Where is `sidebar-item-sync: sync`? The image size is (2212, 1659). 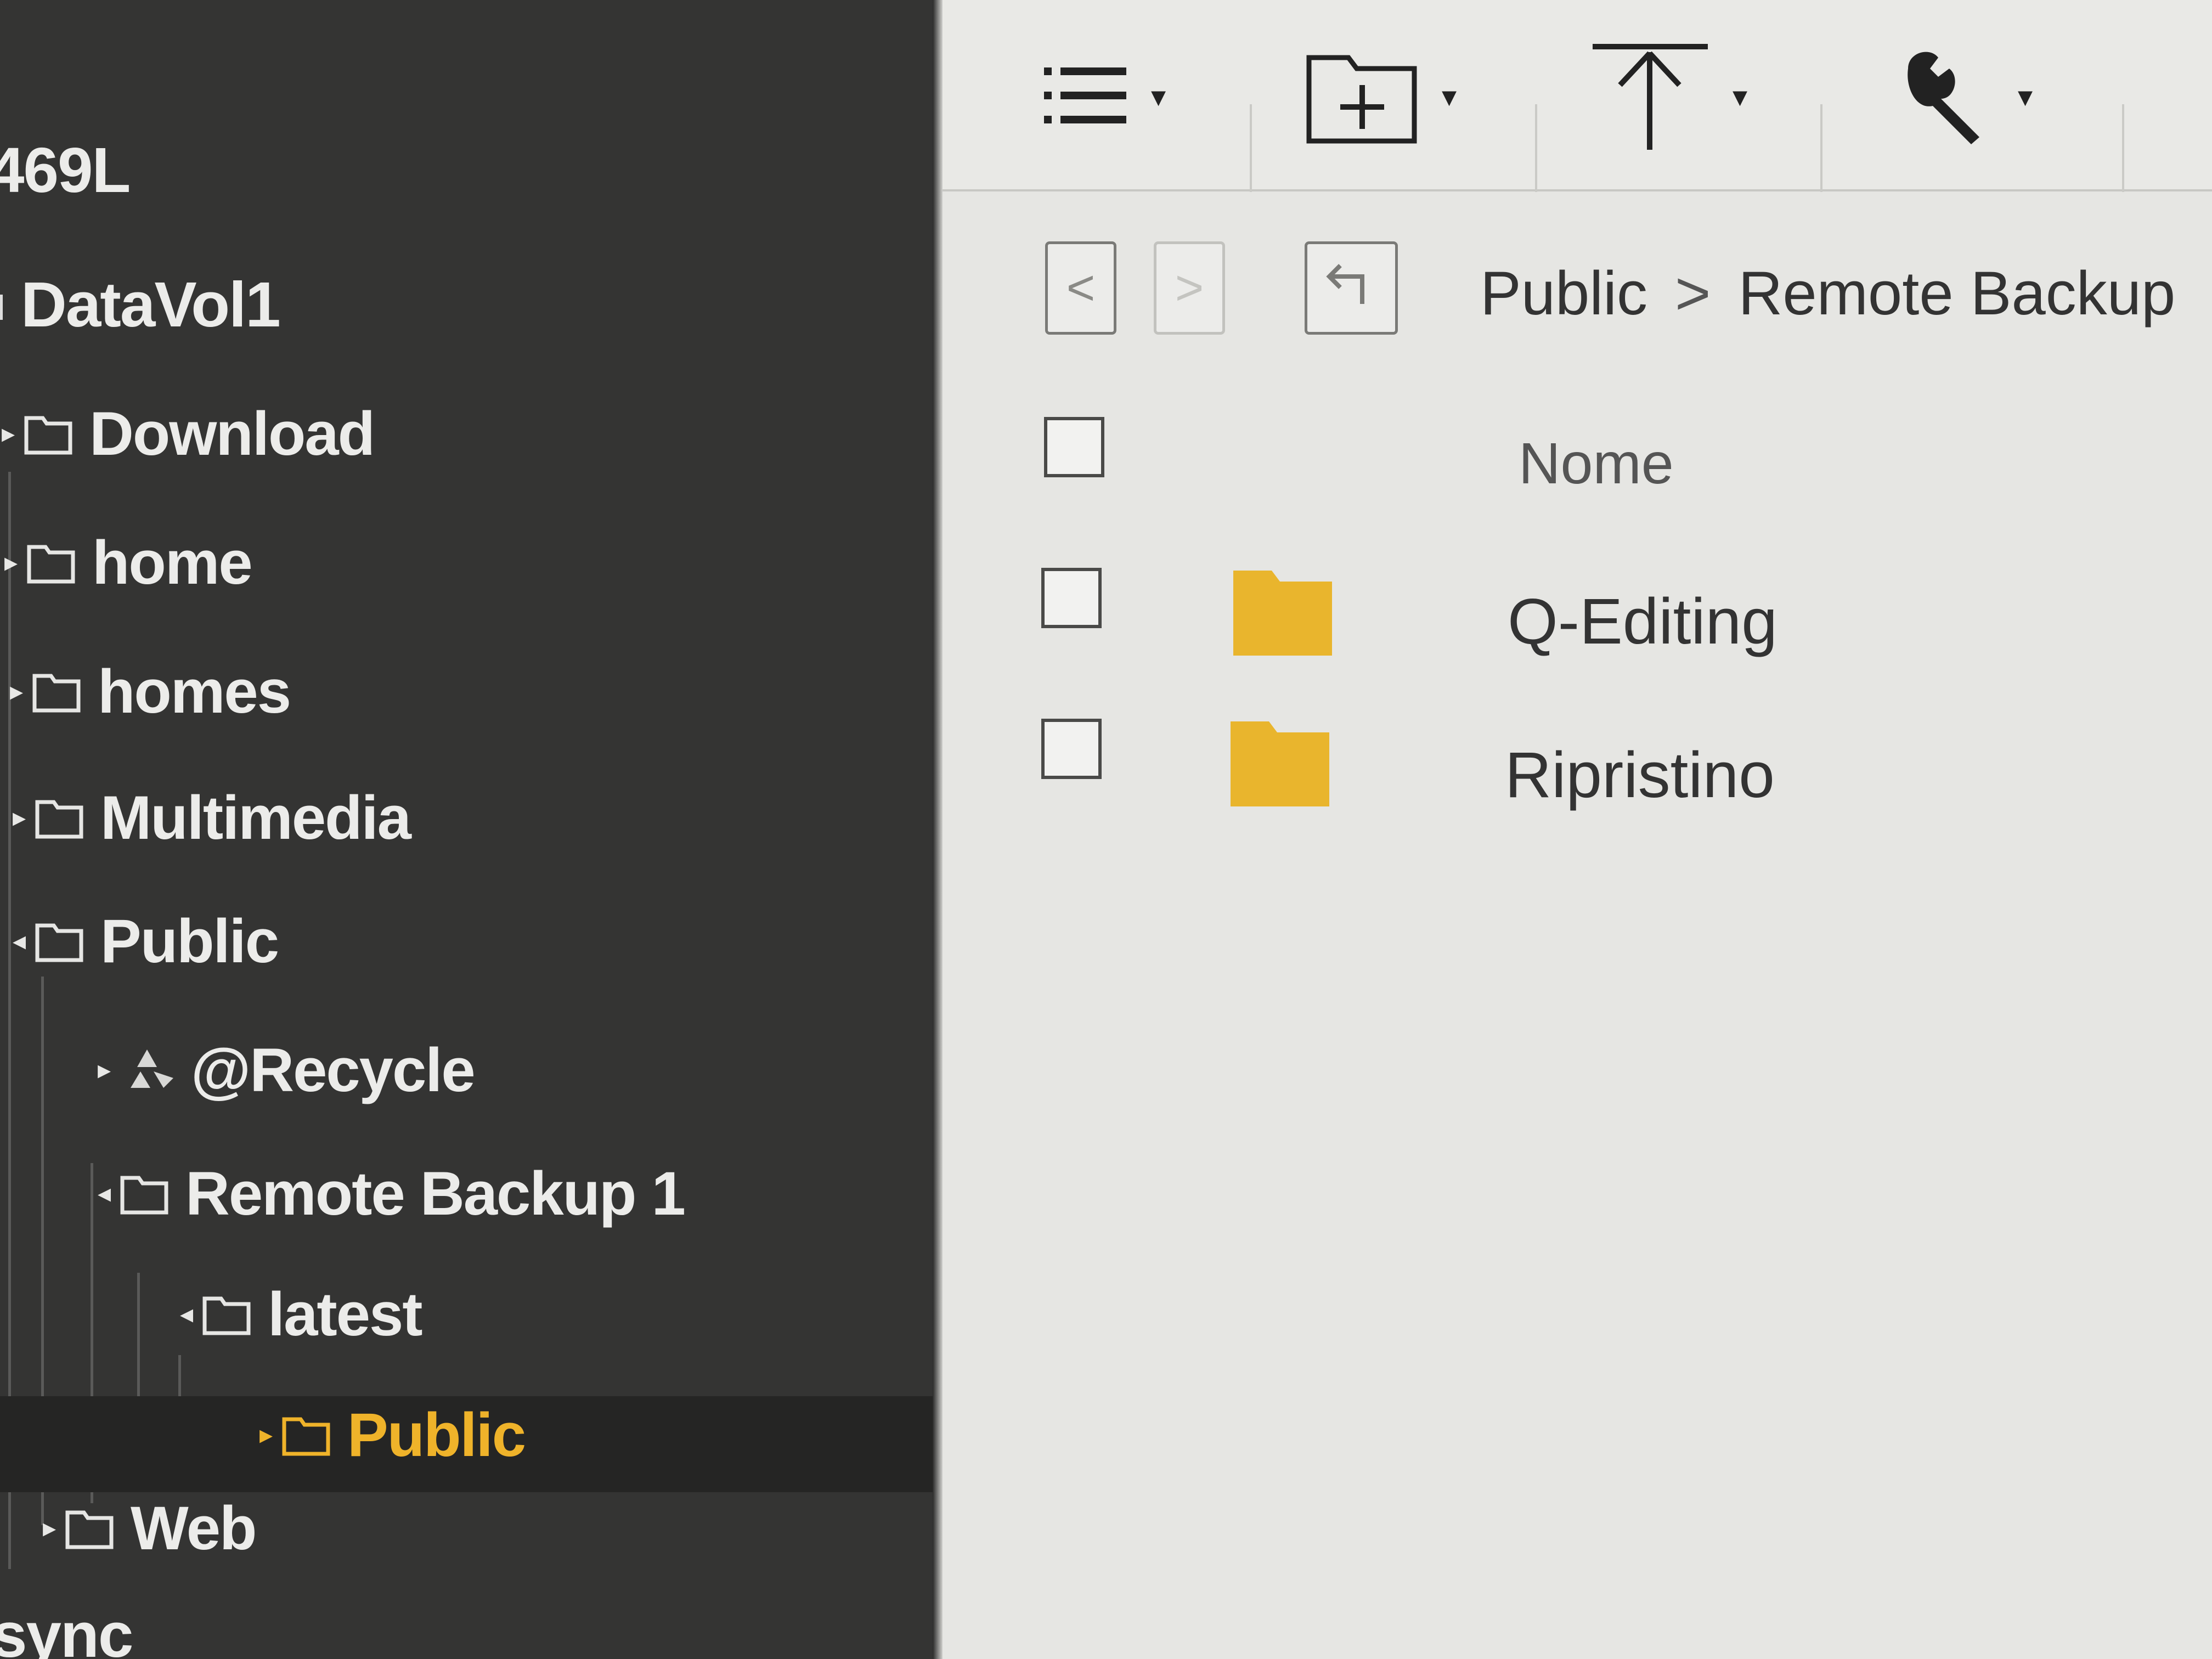
sidebar-item-sync: sync is located at coordinates (66, 1629).